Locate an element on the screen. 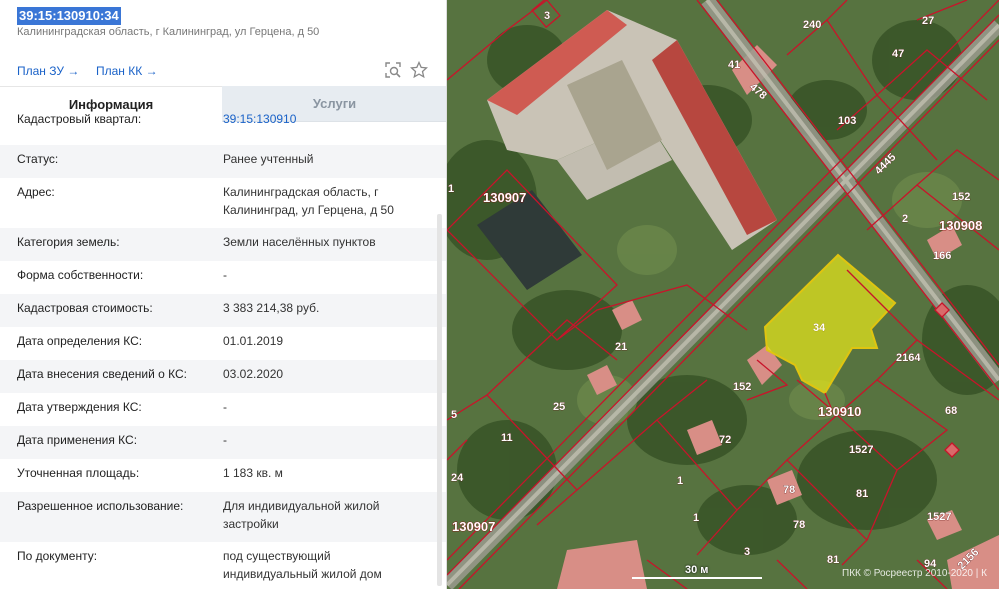 Image resolution: width=999 pixels, height=589 pixels. attribute-row: Статус: Ранее учтенный is located at coordinates (223, 161).